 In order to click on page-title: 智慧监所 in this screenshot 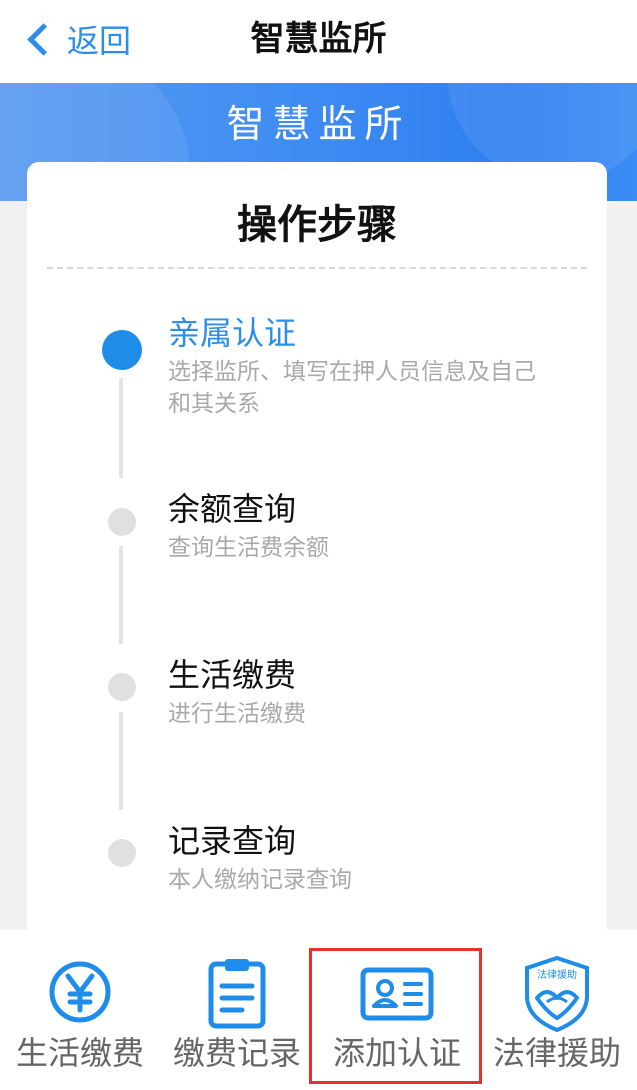, I will do `click(318, 39)`.